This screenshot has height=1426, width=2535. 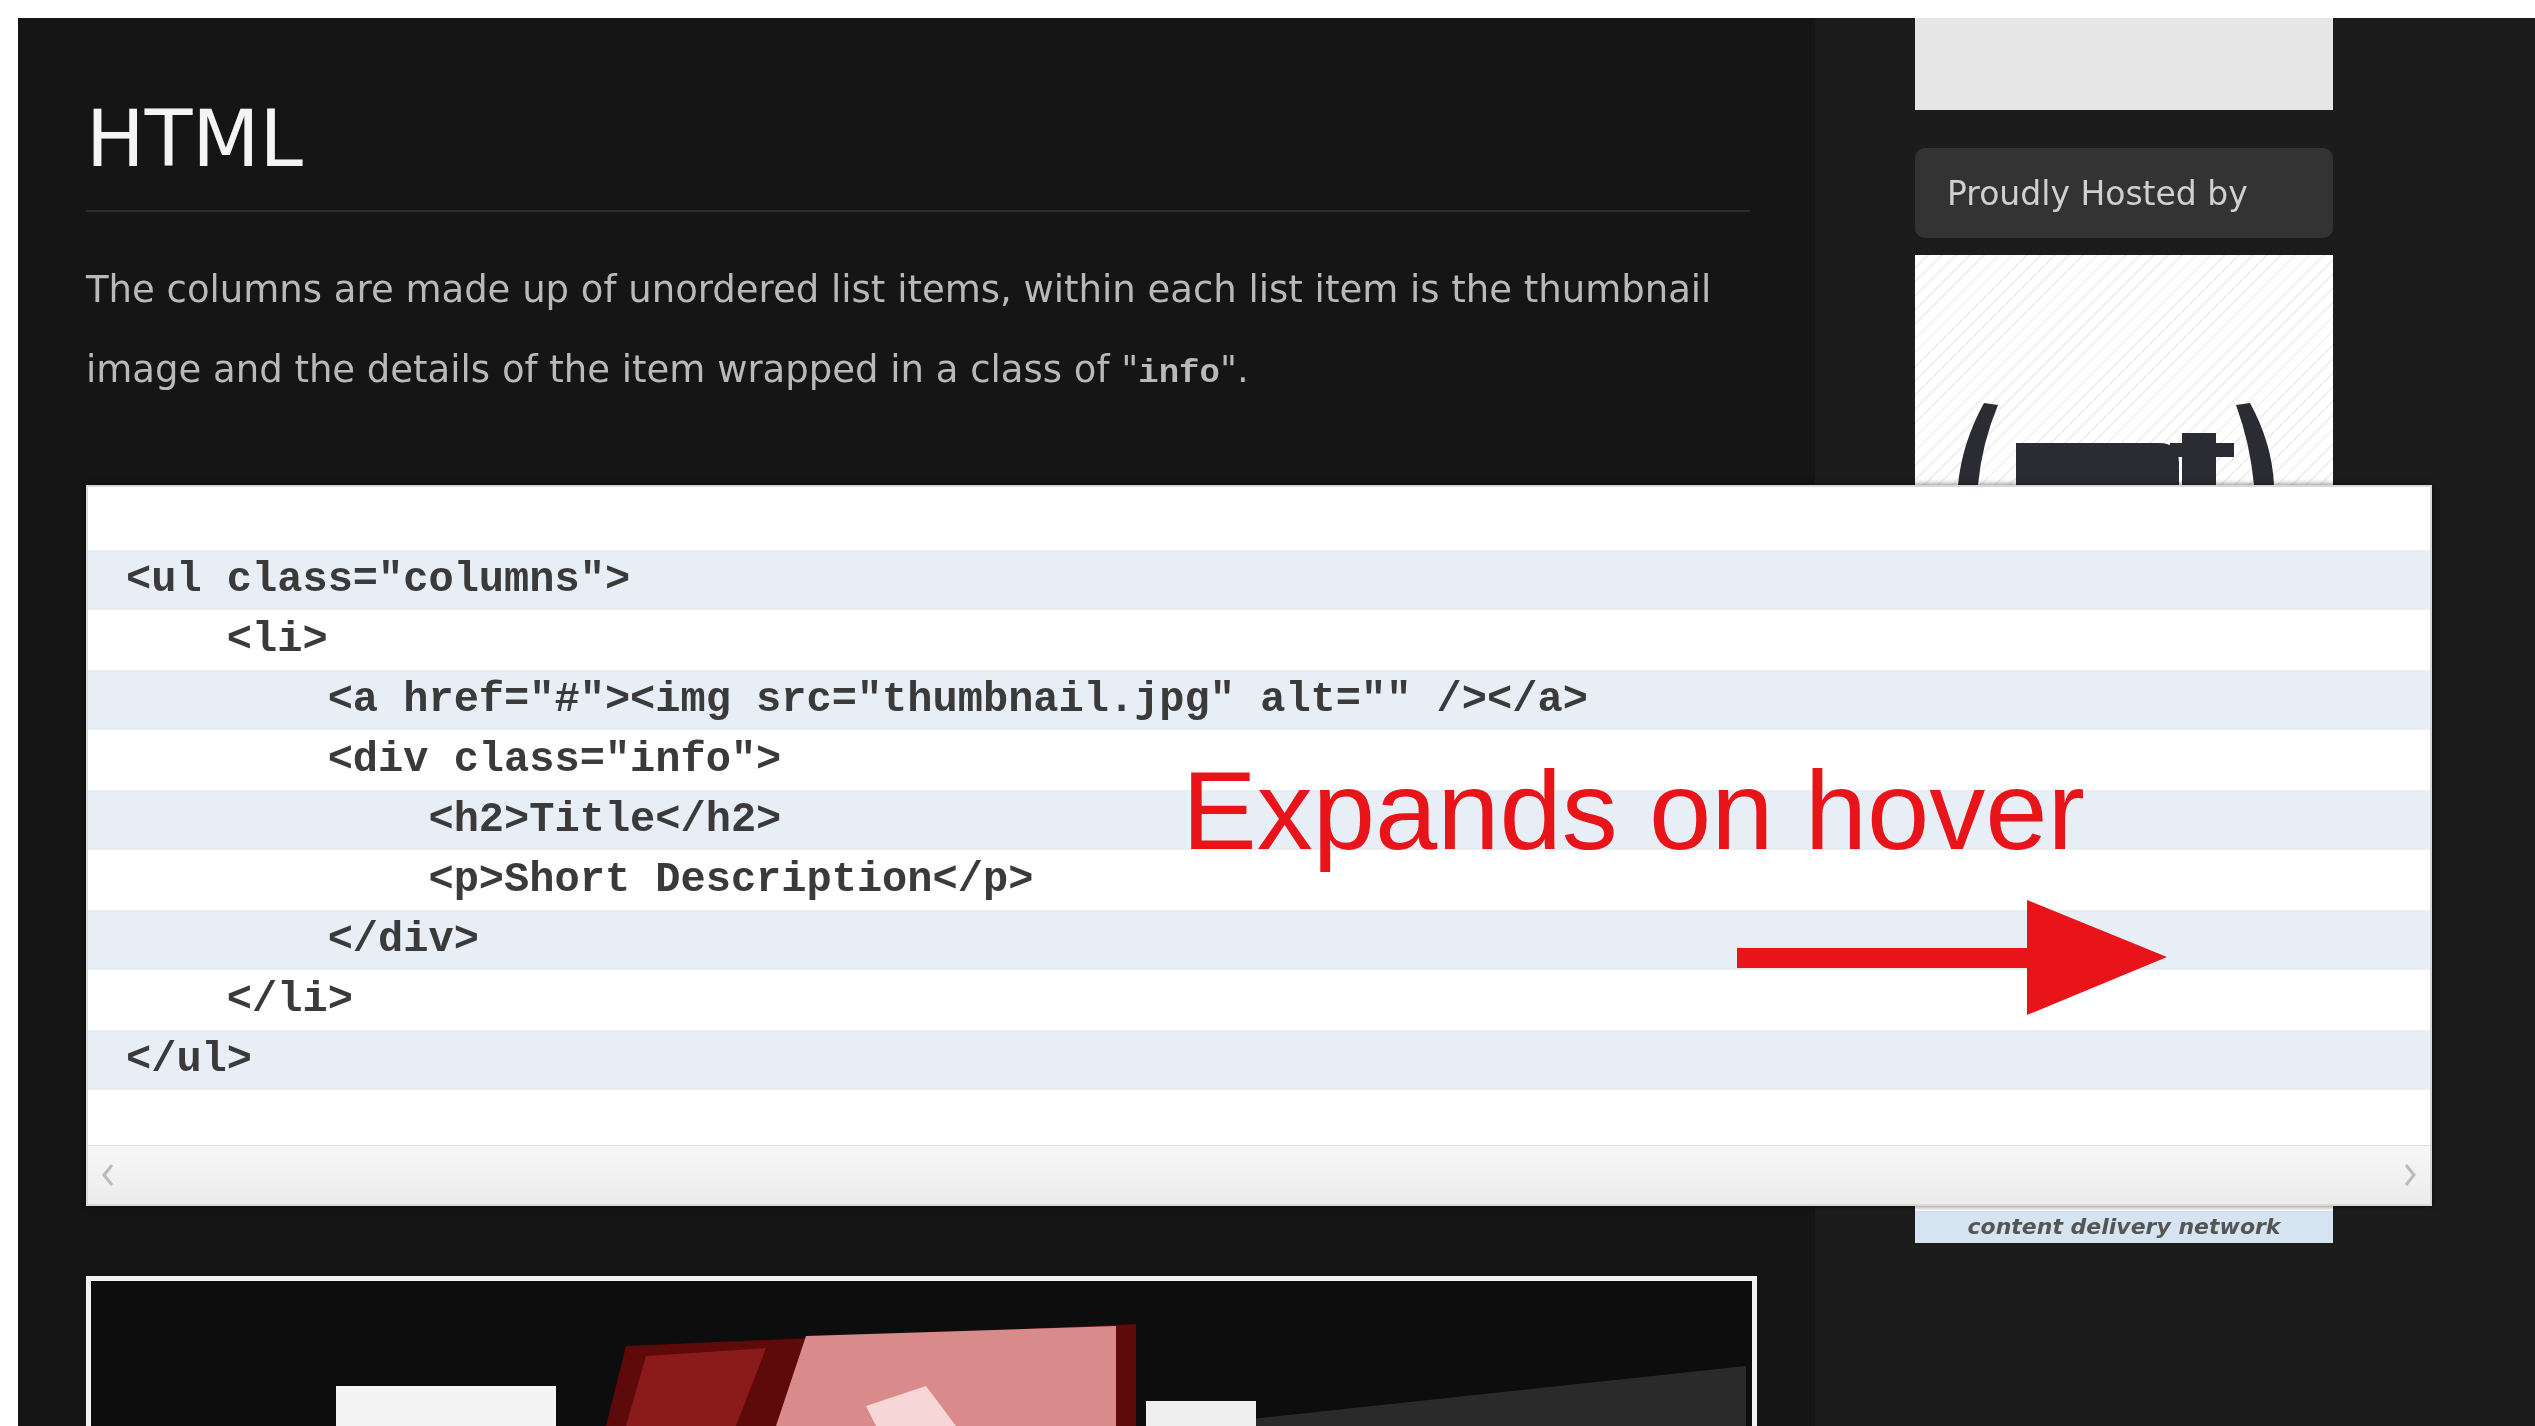 I want to click on sponsor-banner, so click(x=2124, y=370).